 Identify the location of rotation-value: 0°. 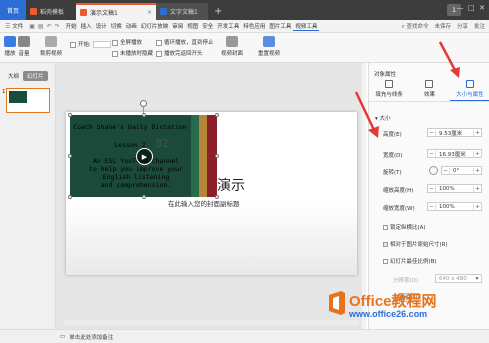
(461, 171).